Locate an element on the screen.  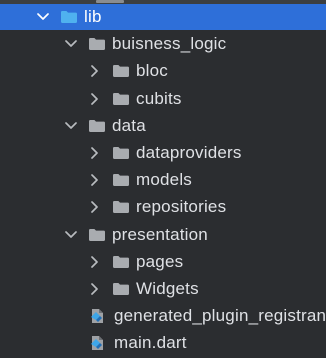
tree-row-data: data is located at coordinates (163, 126).